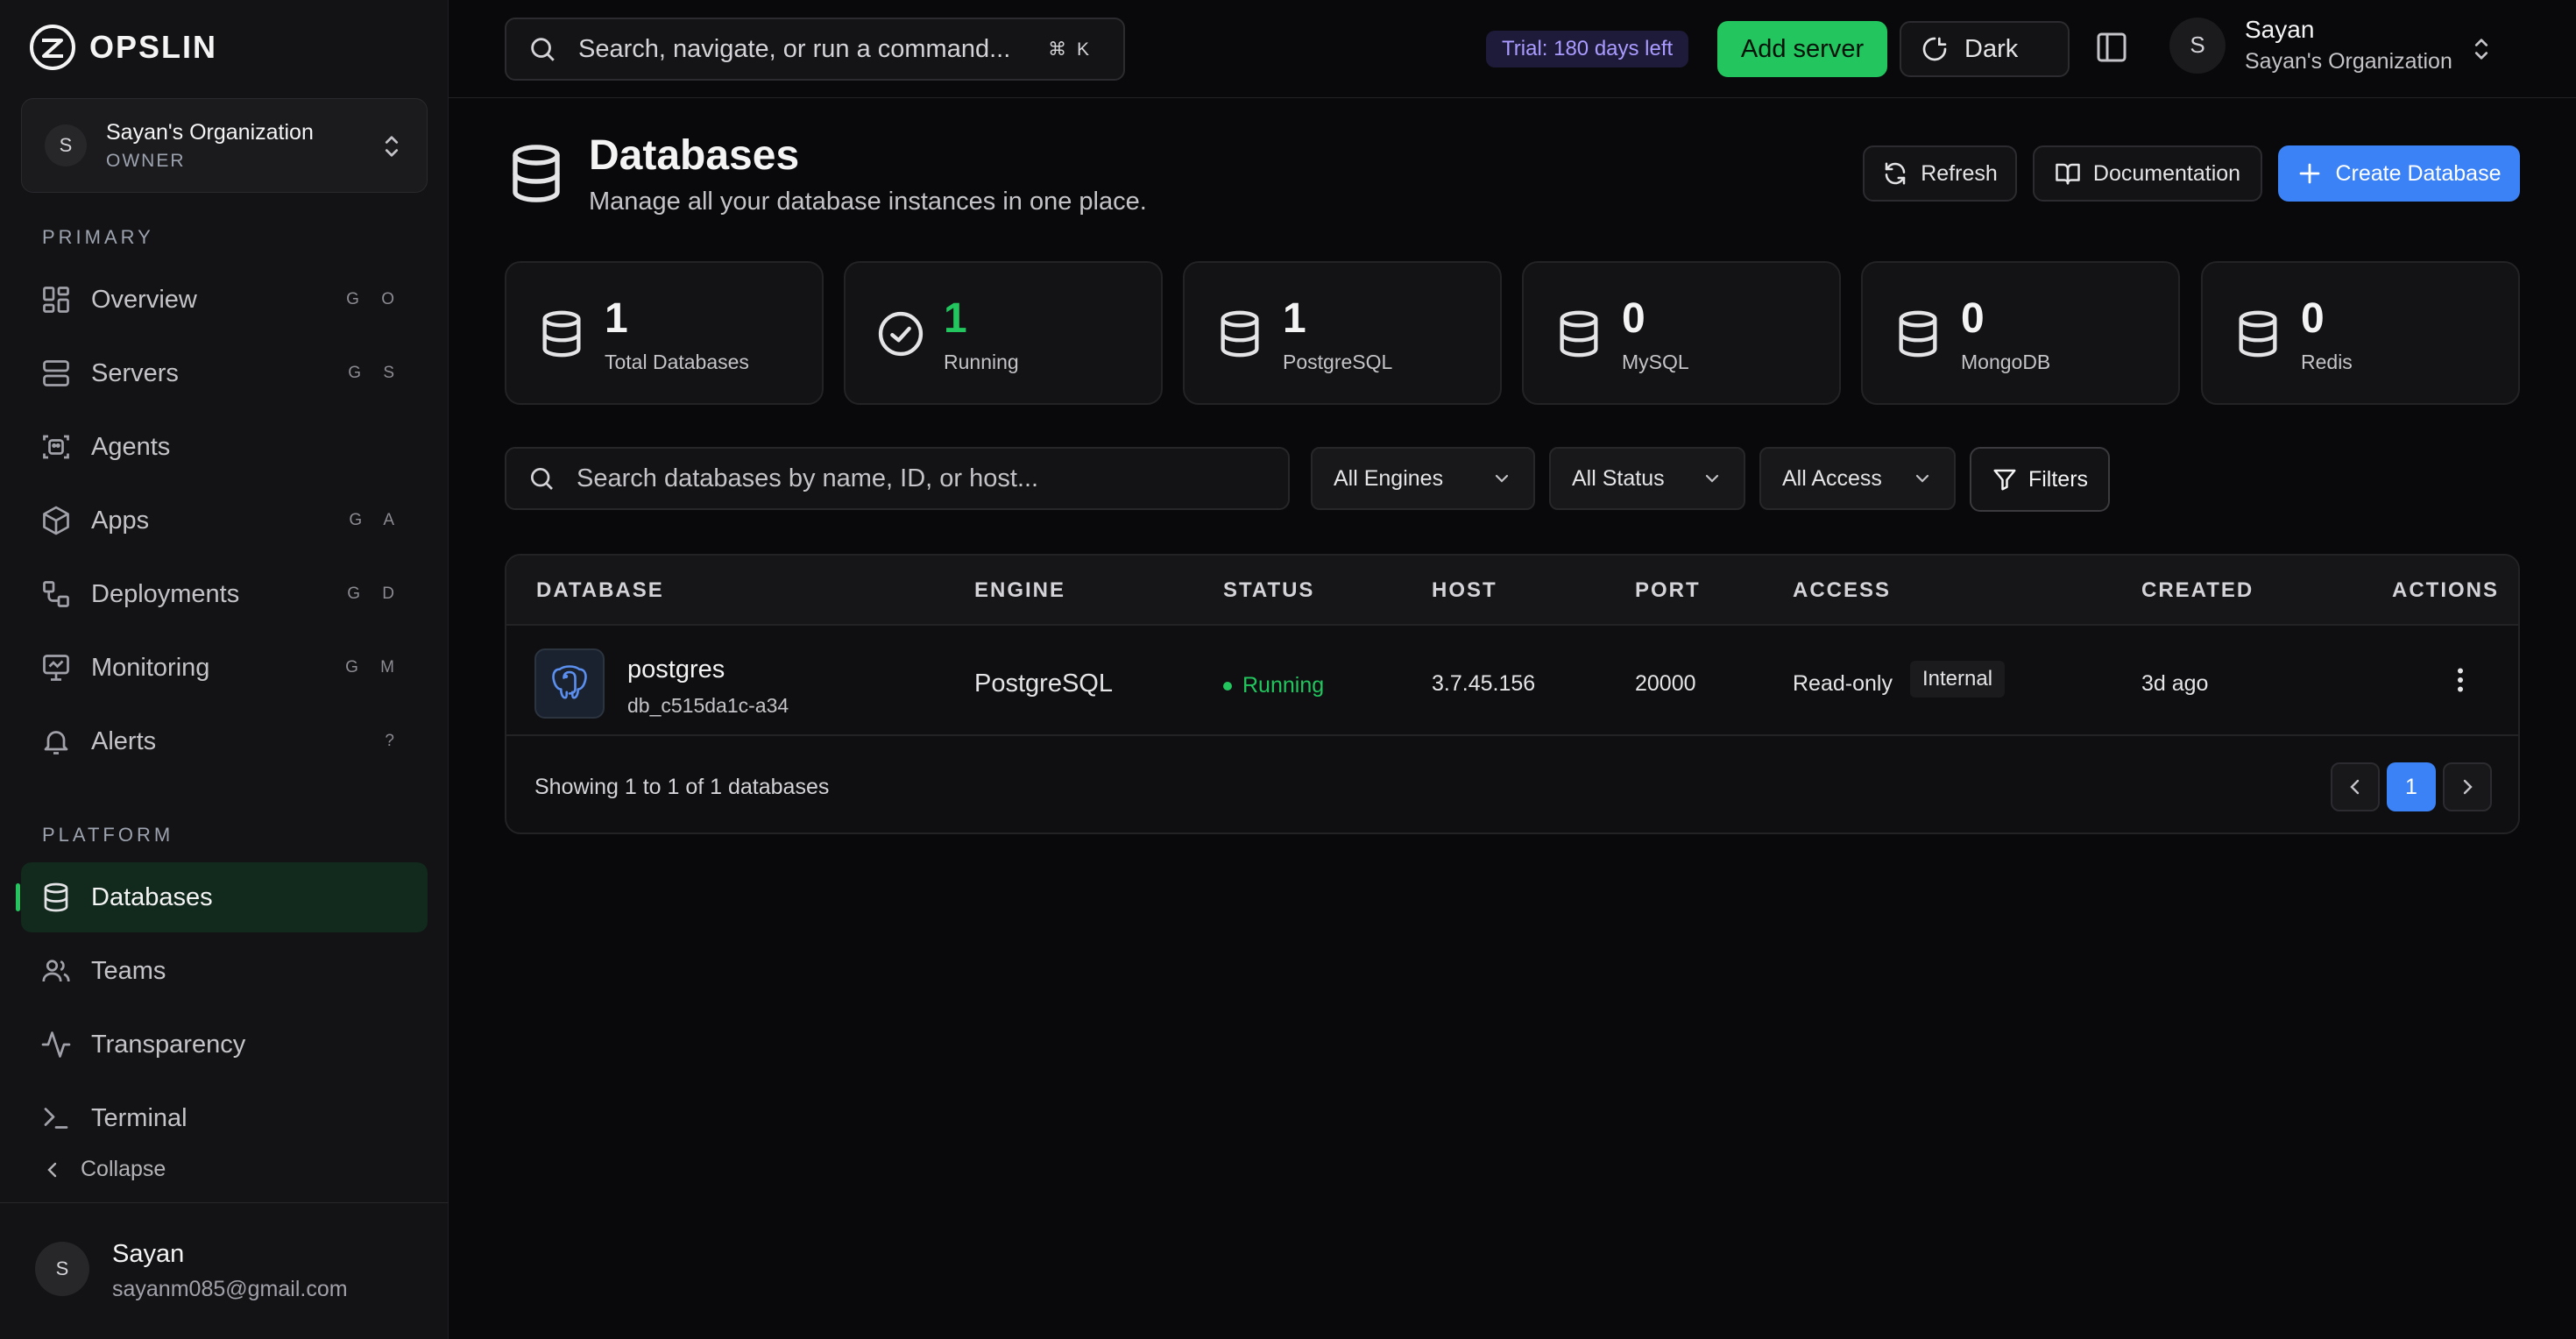  What do you see at coordinates (2068, 174) in the screenshot?
I see `book-icon` at bounding box center [2068, 174].